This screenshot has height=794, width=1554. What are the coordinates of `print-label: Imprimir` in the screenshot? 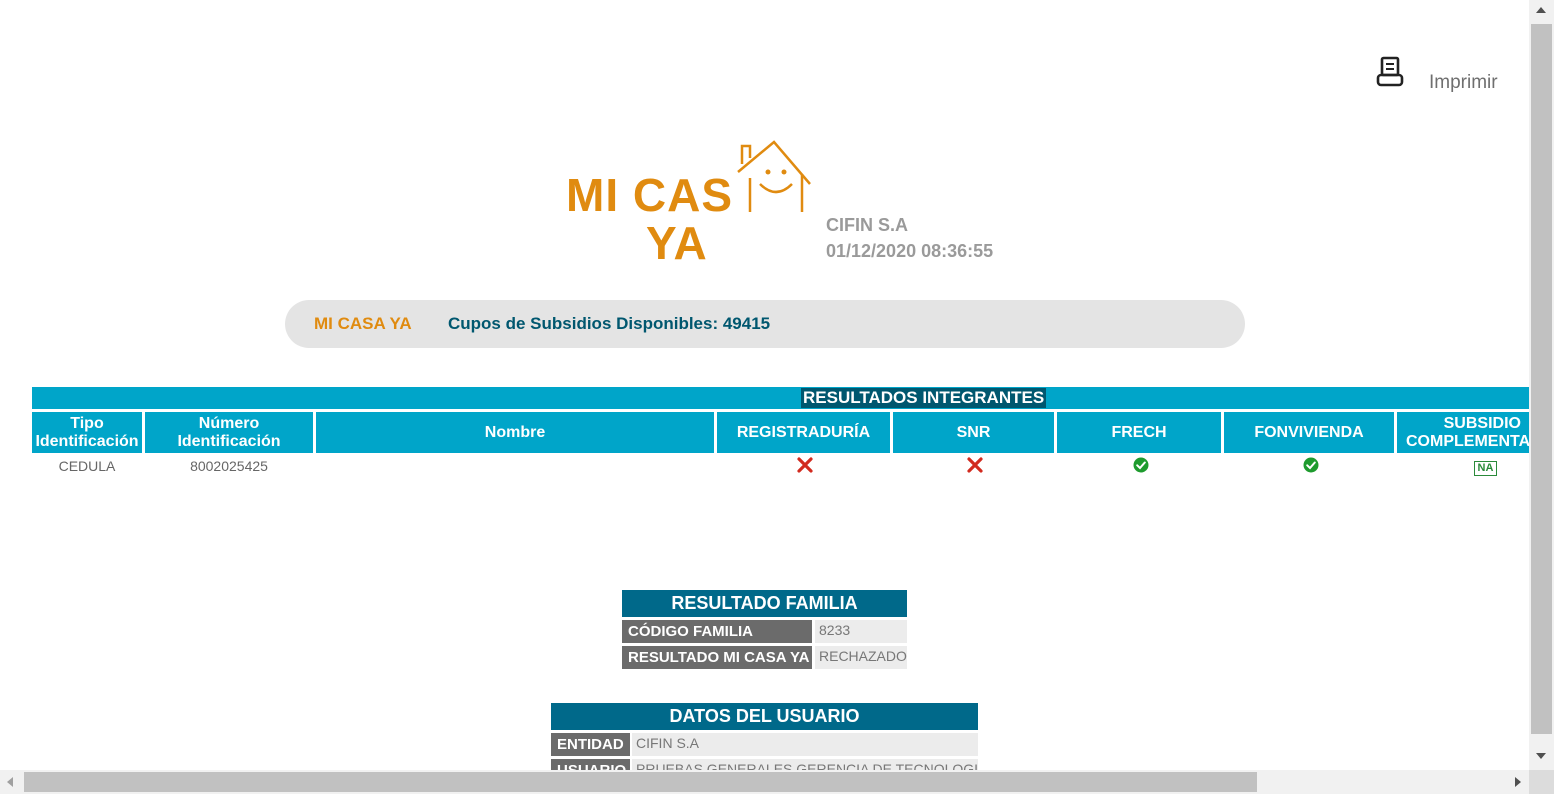 It's located at (1463, 83).